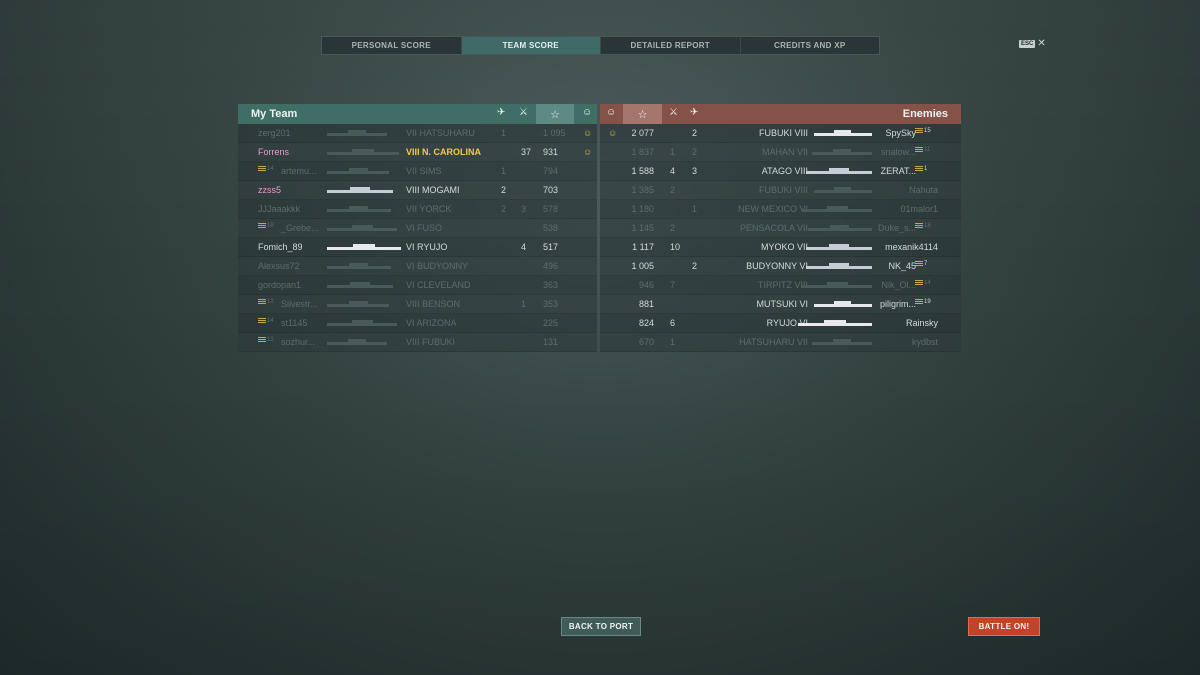  What do you see at coordinates (441, 190) in the screenshot?
I see `ship-name: MOGAMI` at bounding box center [441, 190].